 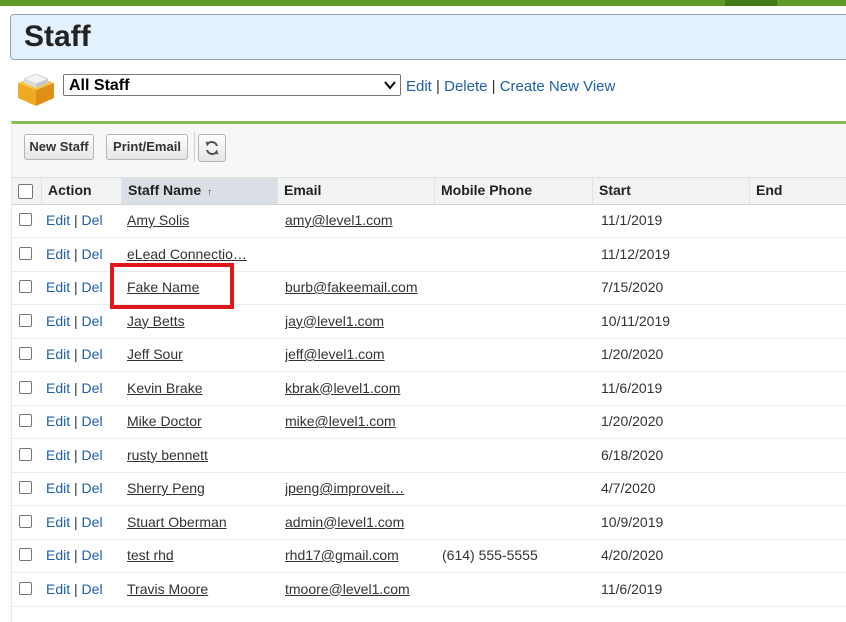 What do you see at coordinates (232, 85) in the screenshot?
I see `view-select: All Staff` at bounding box center [232, 85].